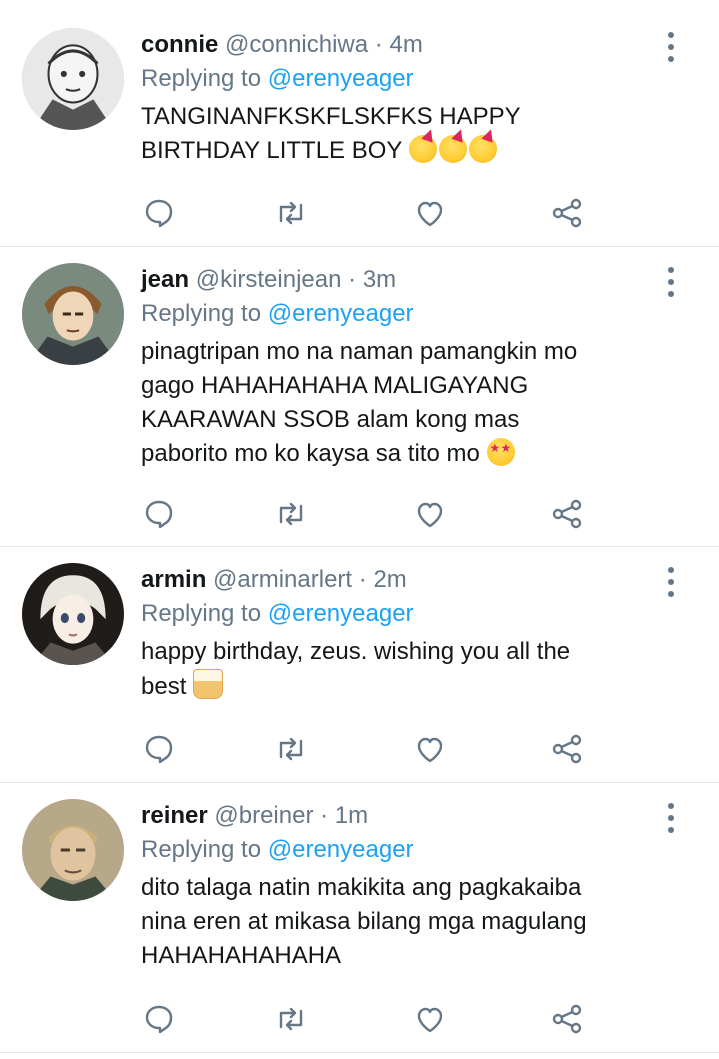  What do you see at coordinates (296, 44) in the screenshot?
I see `user-handle: @connichiwa` at bounding box center [296, 44].